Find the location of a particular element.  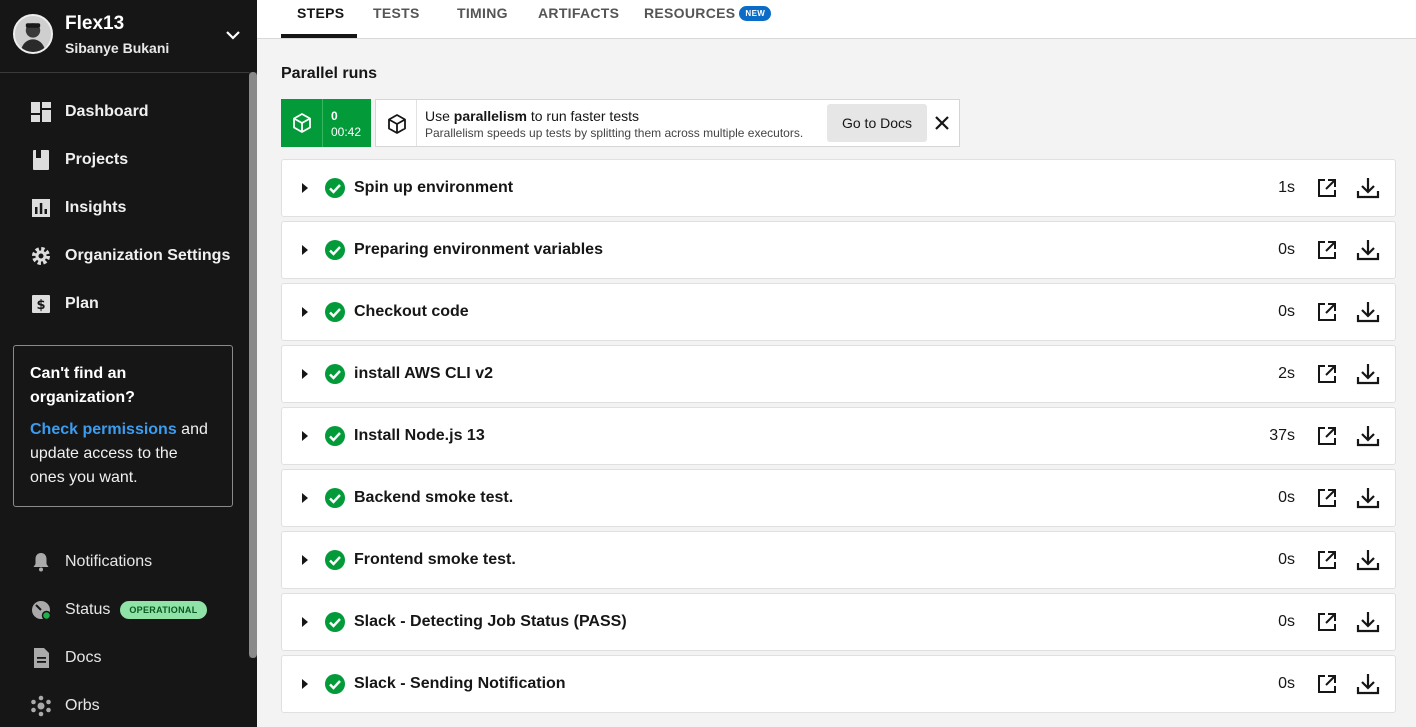

step-row: Install Node.js 13 37s is located at coordinates (838, 436).